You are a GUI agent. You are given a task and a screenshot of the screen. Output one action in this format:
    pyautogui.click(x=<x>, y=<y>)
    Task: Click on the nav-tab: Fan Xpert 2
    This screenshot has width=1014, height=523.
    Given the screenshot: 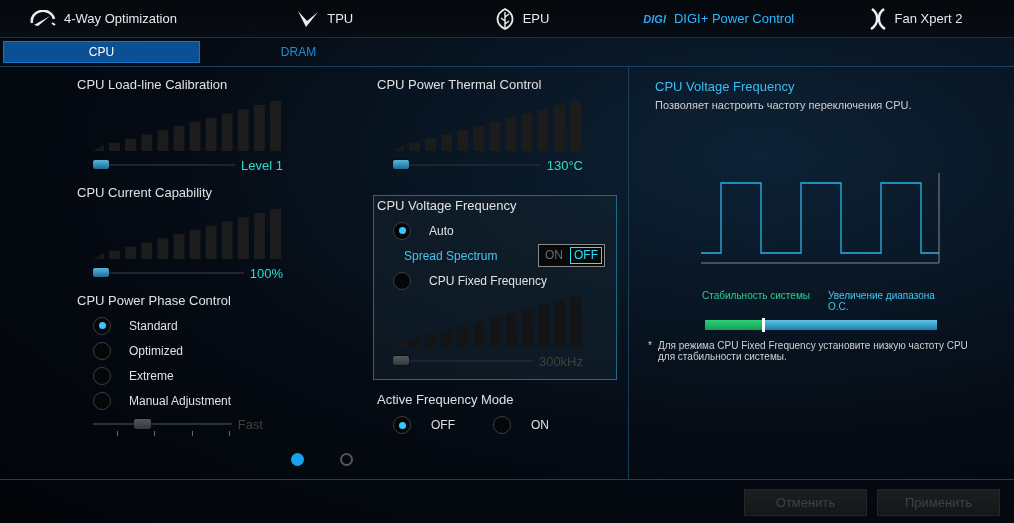 What is the action you would take?
    pyautogui.click(x=915, y=18)
    